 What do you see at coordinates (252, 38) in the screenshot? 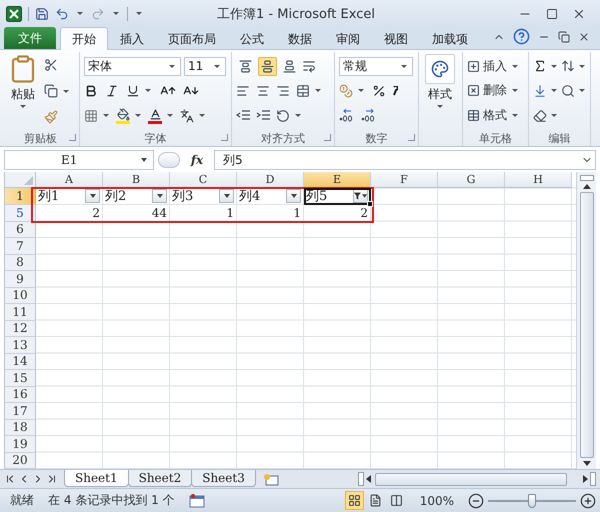
I see `ribbon-tab: 公式` at bounding box center [252, 38].